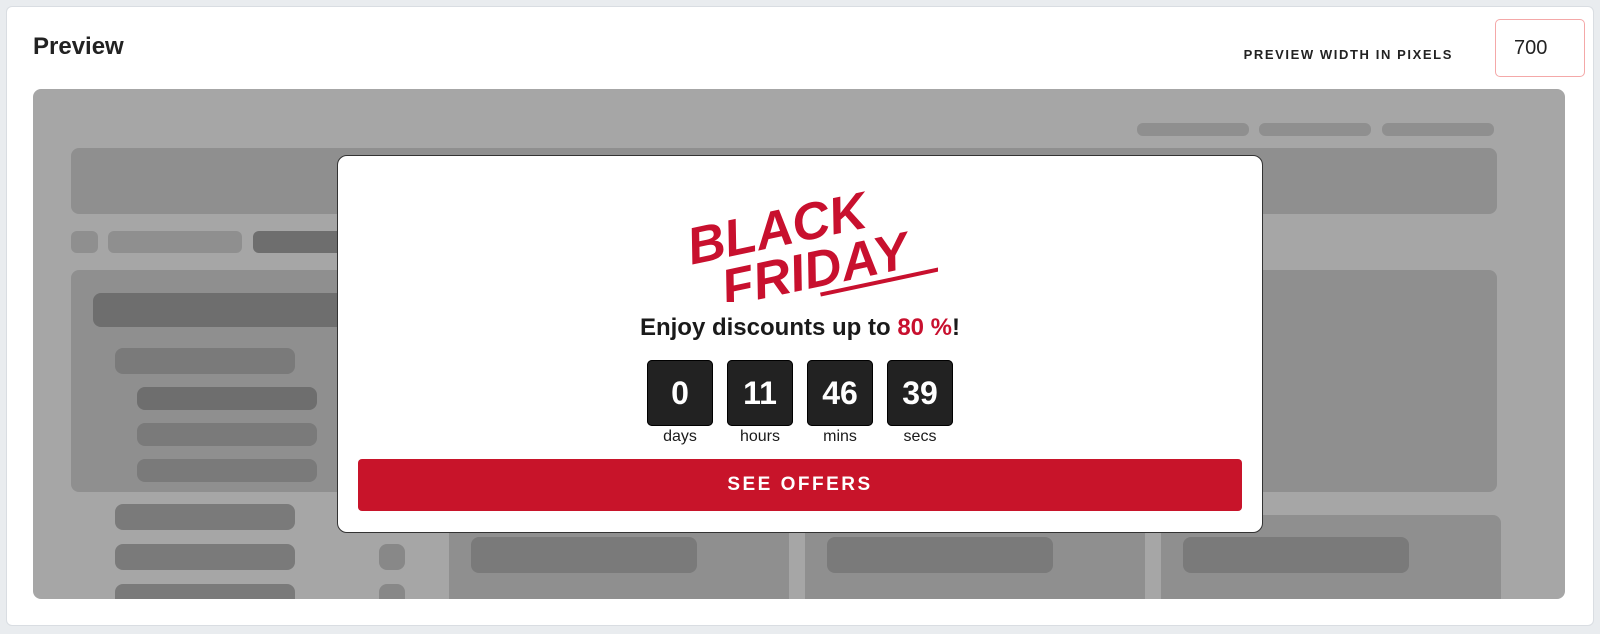 The image size is (1600, 634). Describe the element at coordinates (760, 393) in the screenshot. I see `countdown-value: 11` at that location.